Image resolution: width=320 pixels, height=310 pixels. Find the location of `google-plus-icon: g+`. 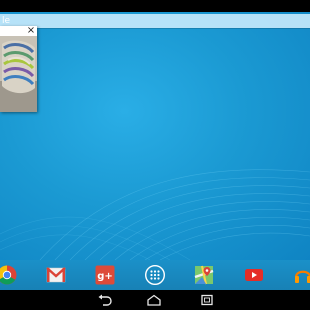

google-plus-icon: g+ is located at coordinates (105, 275).